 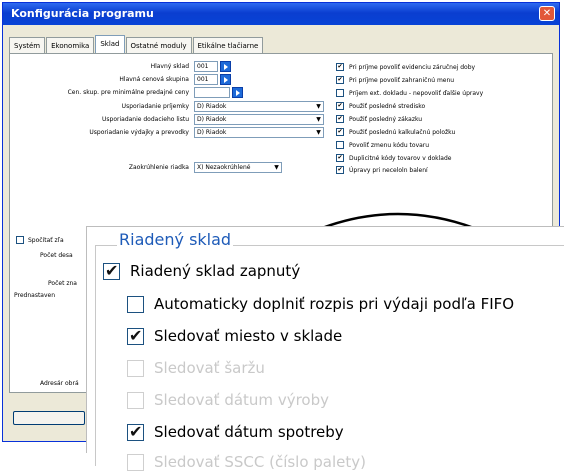 What do you see at coordinates (386, 119) in the screenshot?
I see `check-zakazka-label: Použiť posledný zákazku` at bounding box center [386, 119].